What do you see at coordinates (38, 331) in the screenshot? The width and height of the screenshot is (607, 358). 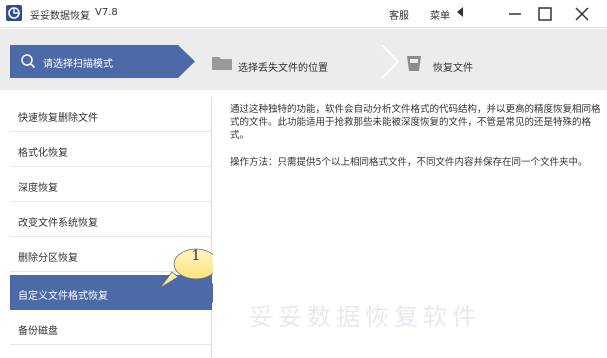 I see `sidebar-item-label: 备份磁盘` at bounding box center [38, 331].